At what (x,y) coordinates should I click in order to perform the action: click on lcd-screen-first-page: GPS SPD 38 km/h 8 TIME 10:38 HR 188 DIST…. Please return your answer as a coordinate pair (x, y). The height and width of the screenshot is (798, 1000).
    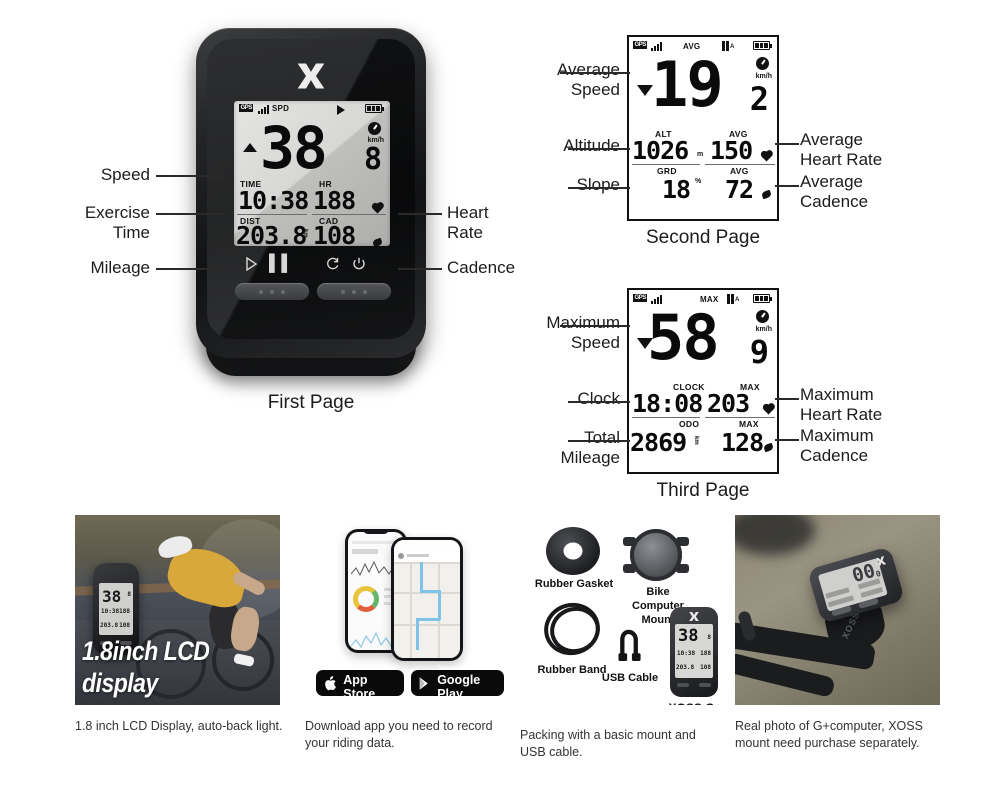
    Looking at the image, I should click on (312, 173).